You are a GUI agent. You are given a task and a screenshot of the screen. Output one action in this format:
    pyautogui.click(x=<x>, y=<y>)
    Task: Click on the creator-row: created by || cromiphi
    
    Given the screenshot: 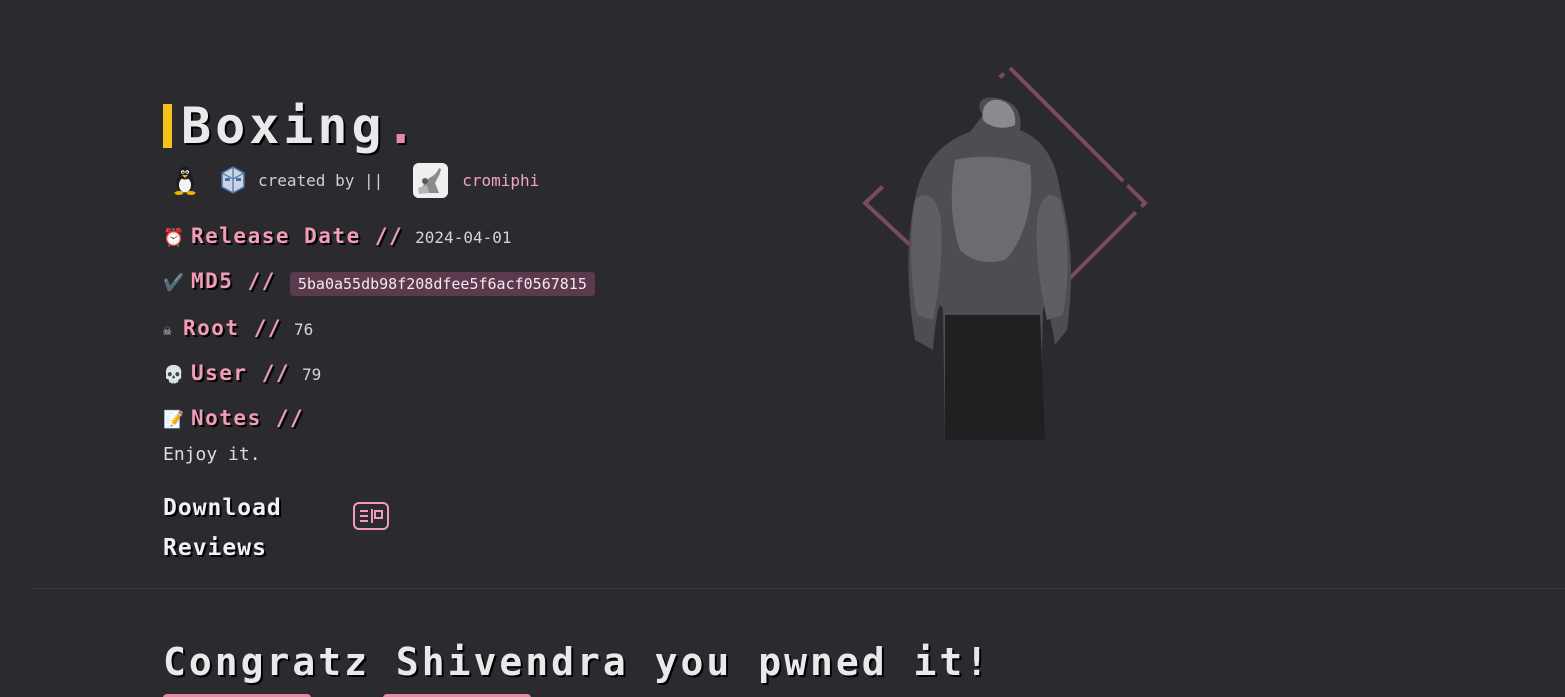 What is the action you would take?
    pyautogui.click(x=355, y=180)
    